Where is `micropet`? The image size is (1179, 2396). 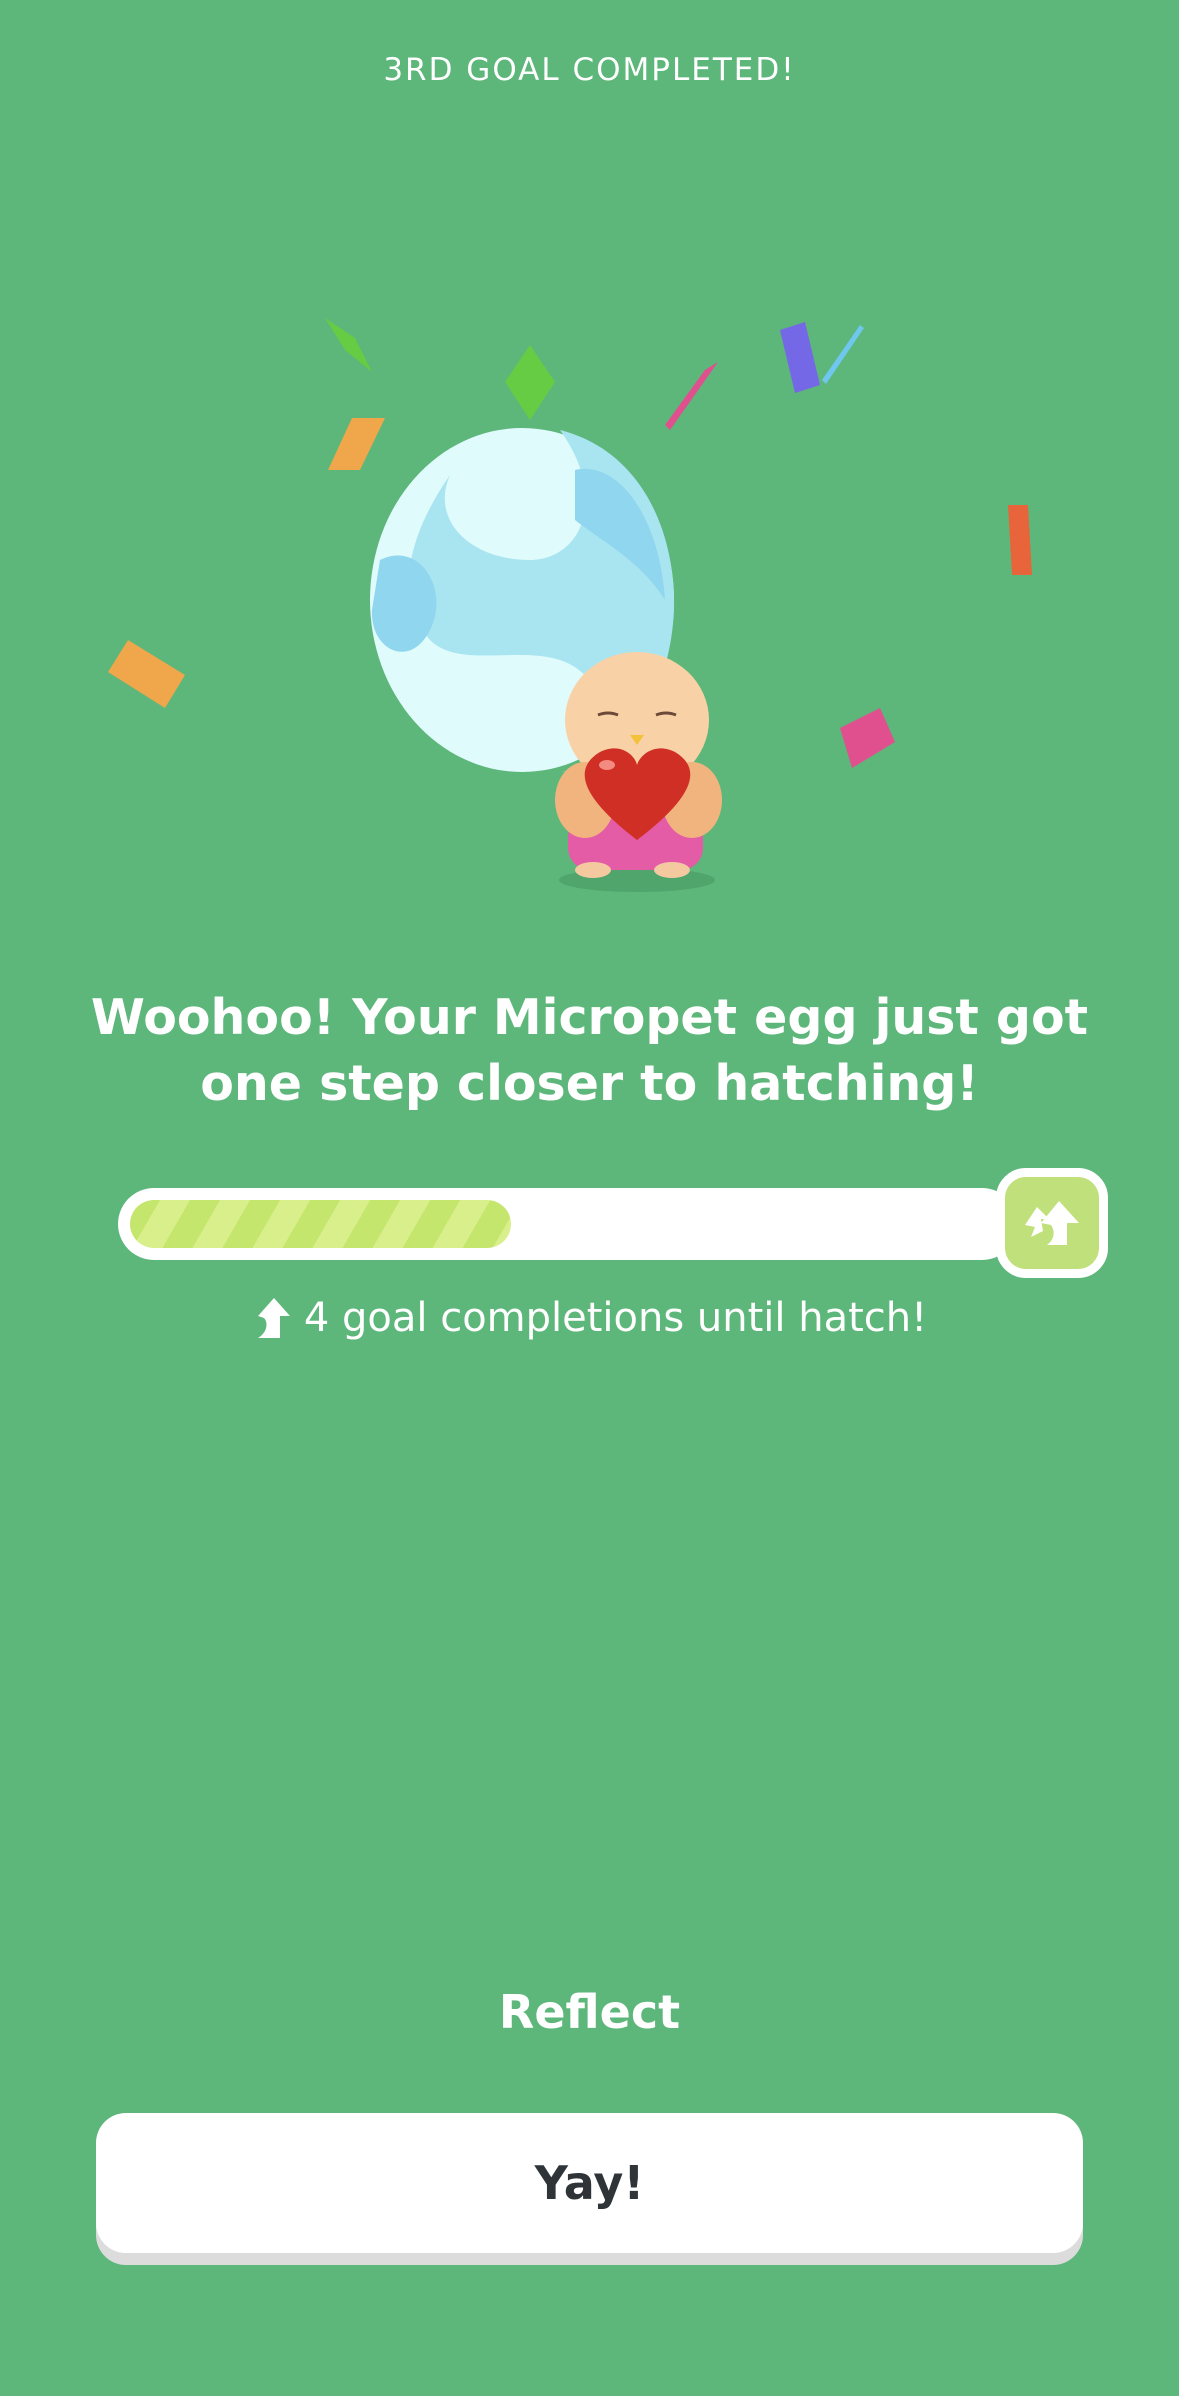 micropet is located at coordinates (638, 772).